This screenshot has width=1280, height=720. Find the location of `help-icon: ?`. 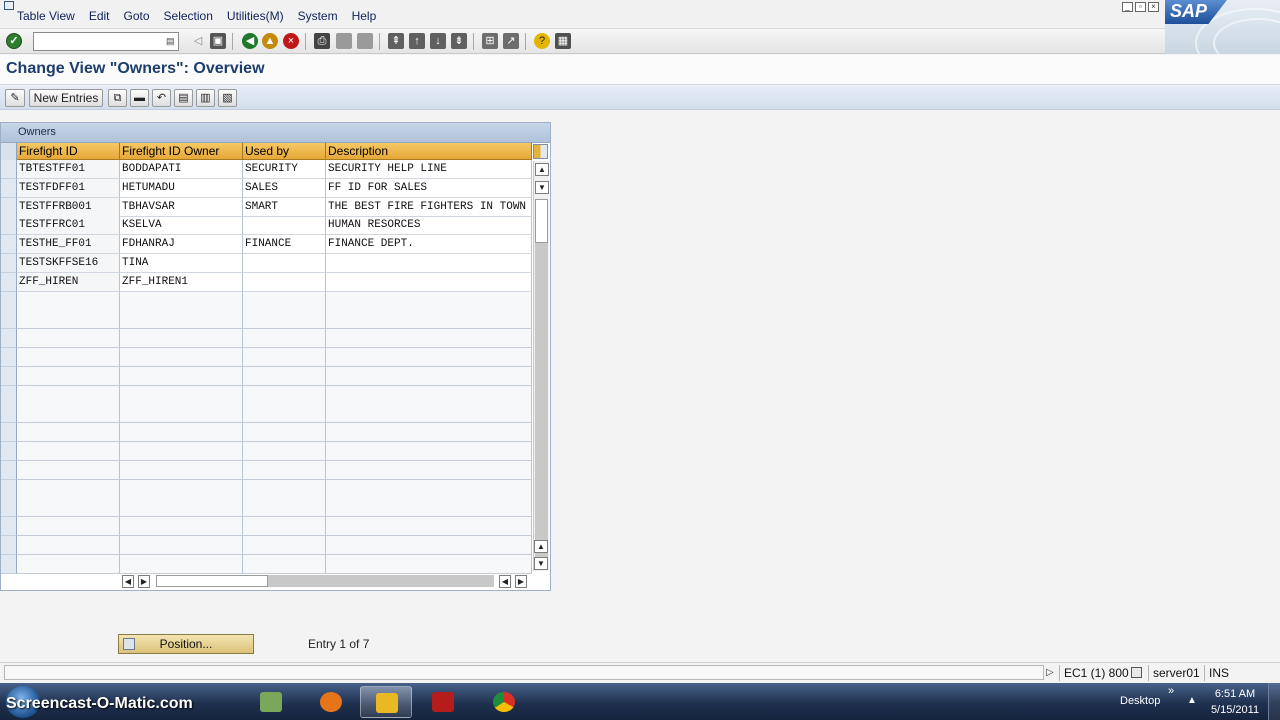

help-icon: ? is located at coordinates (542, 41).